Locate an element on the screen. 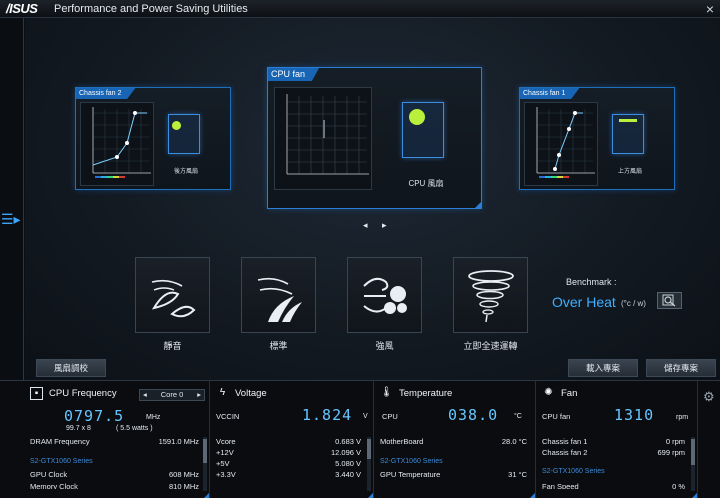 The image size is (720, 498). panel-corner-icon is located at coordinates (478, 205).